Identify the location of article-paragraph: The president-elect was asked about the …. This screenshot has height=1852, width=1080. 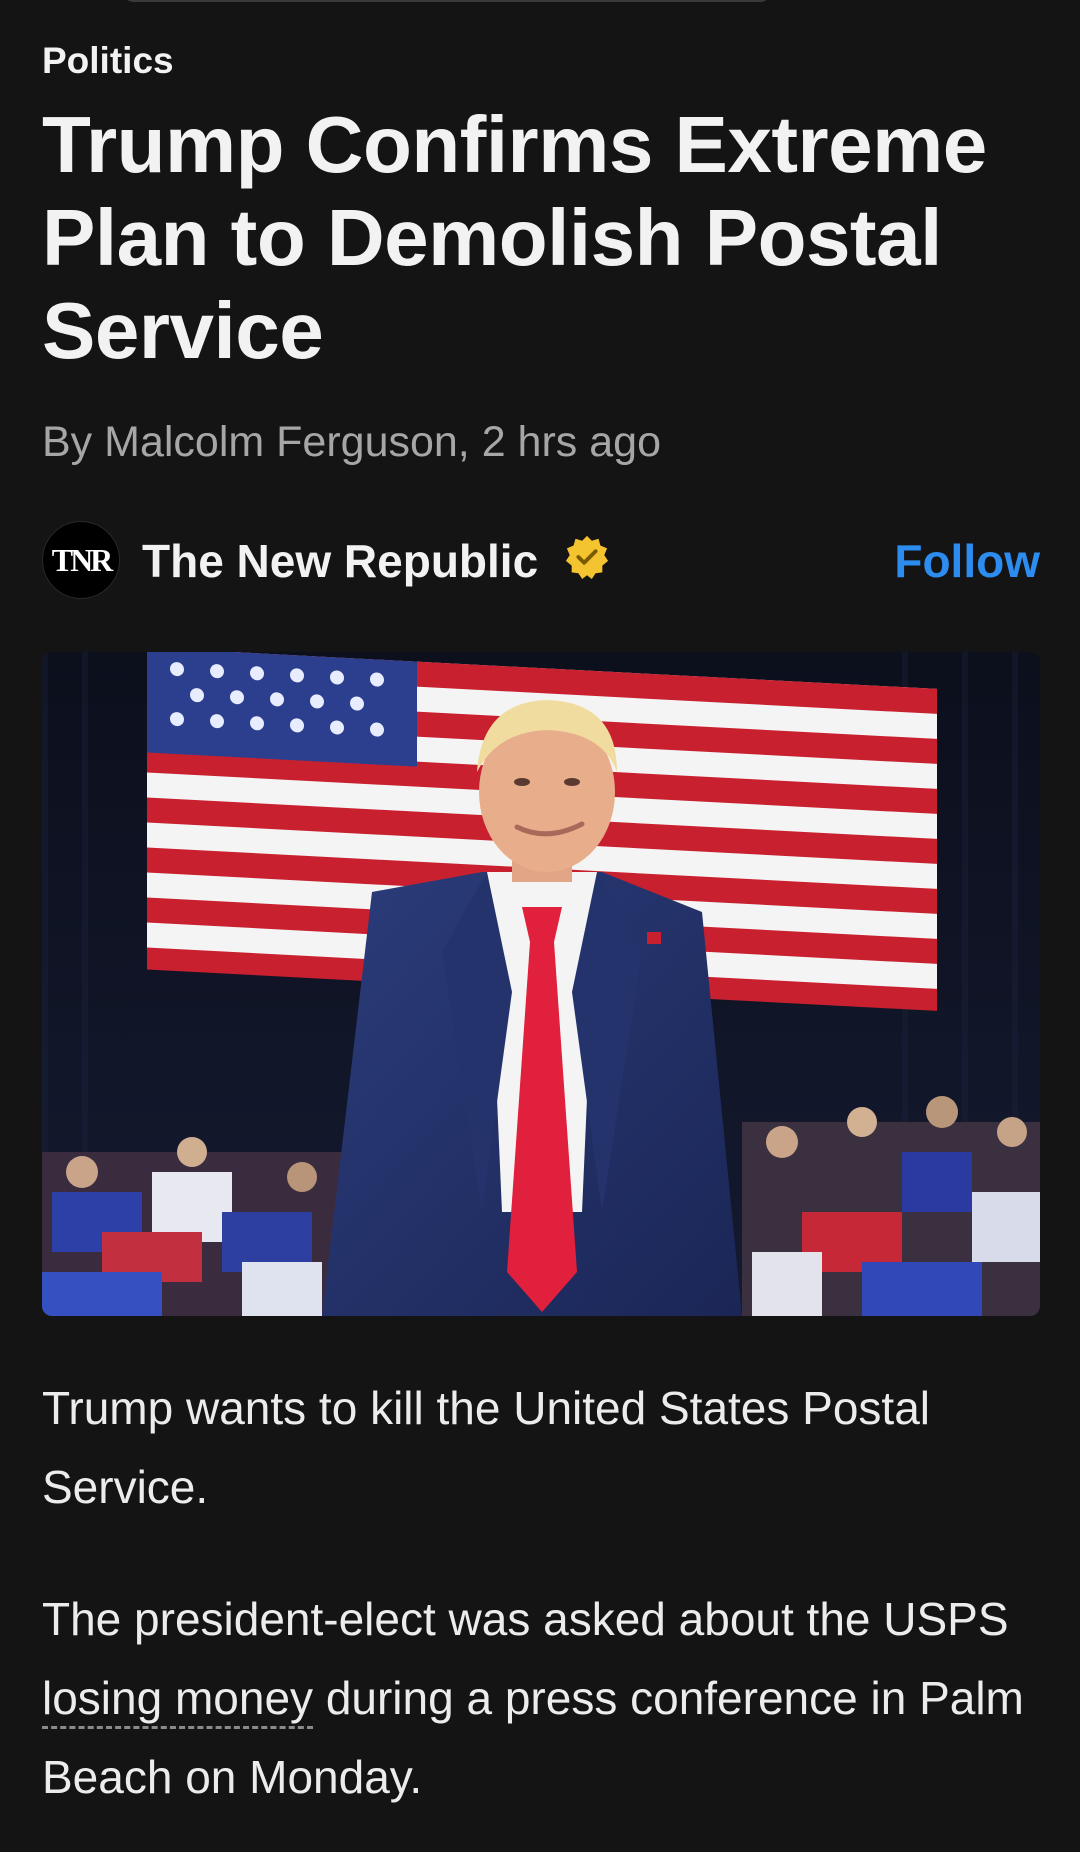
(542, 1698).